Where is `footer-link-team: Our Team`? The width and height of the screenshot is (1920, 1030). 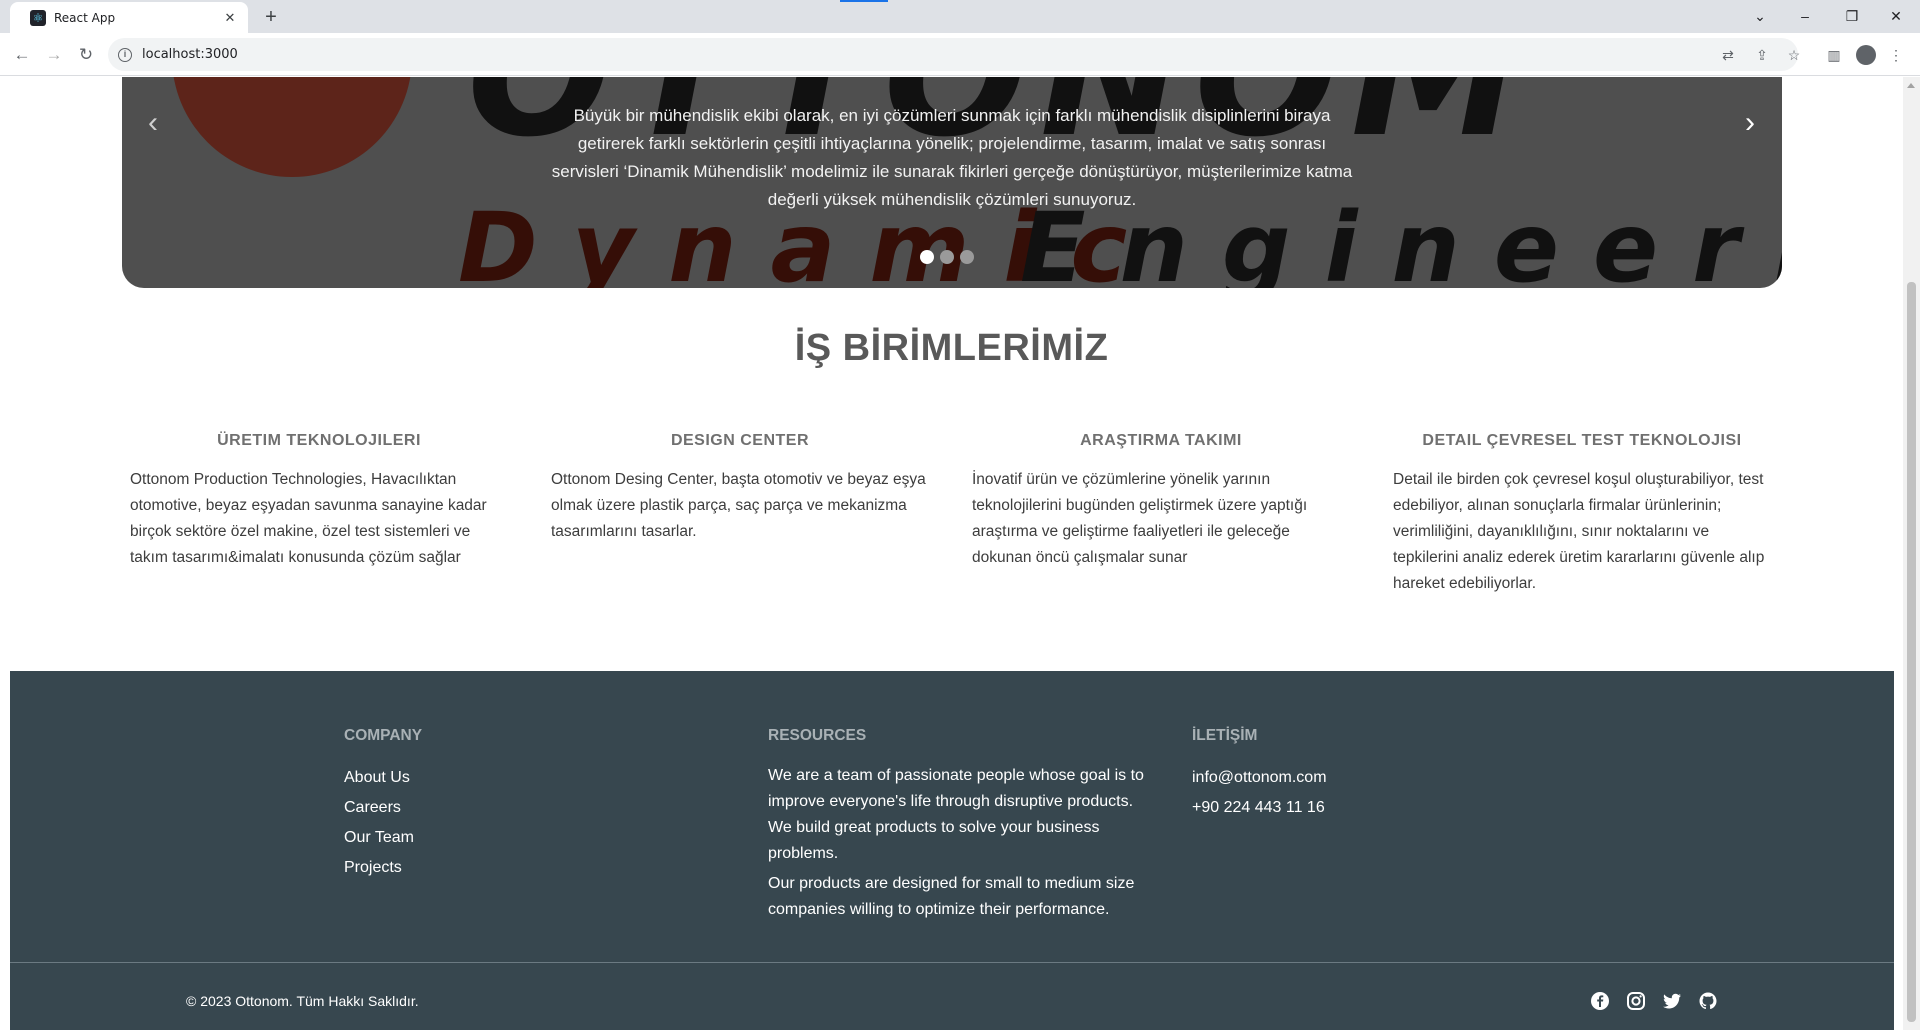 footer-link-team: Our Team is located at coordinates (534, 838).